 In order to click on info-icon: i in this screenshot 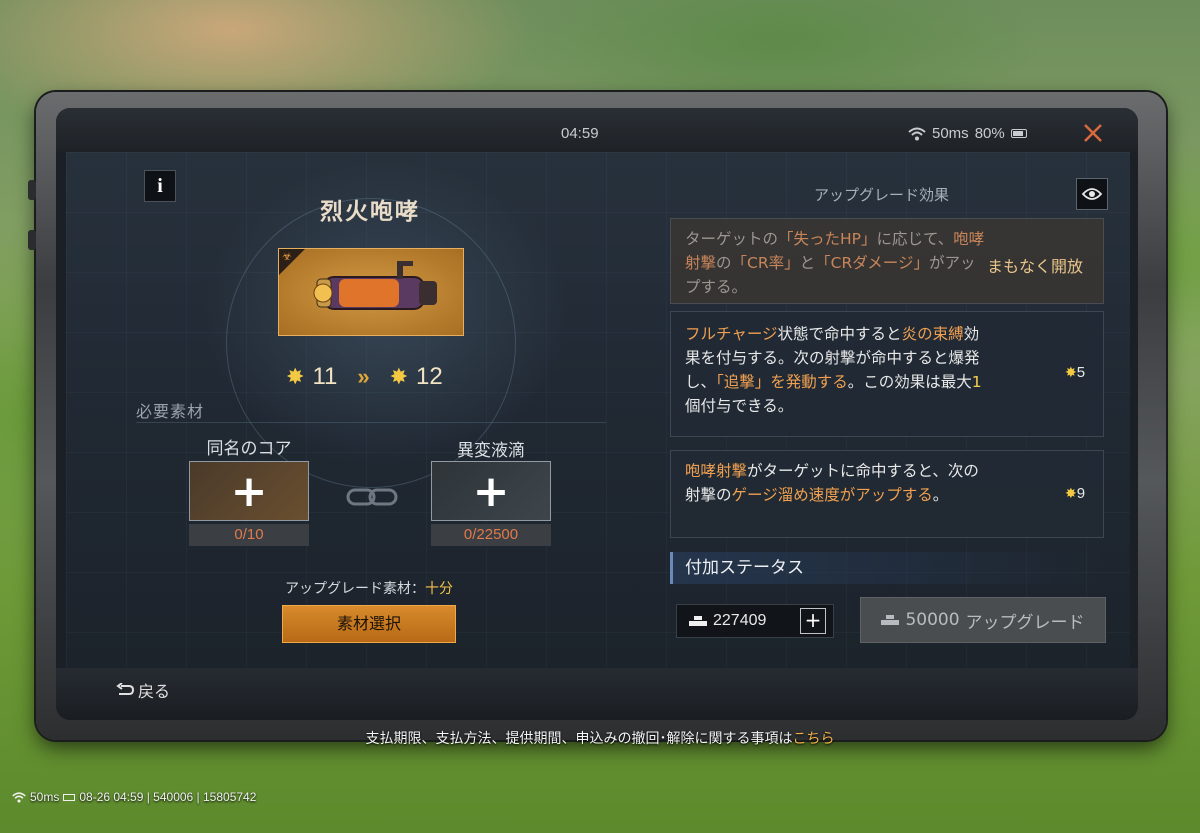, I will do `click(160, 186)`.